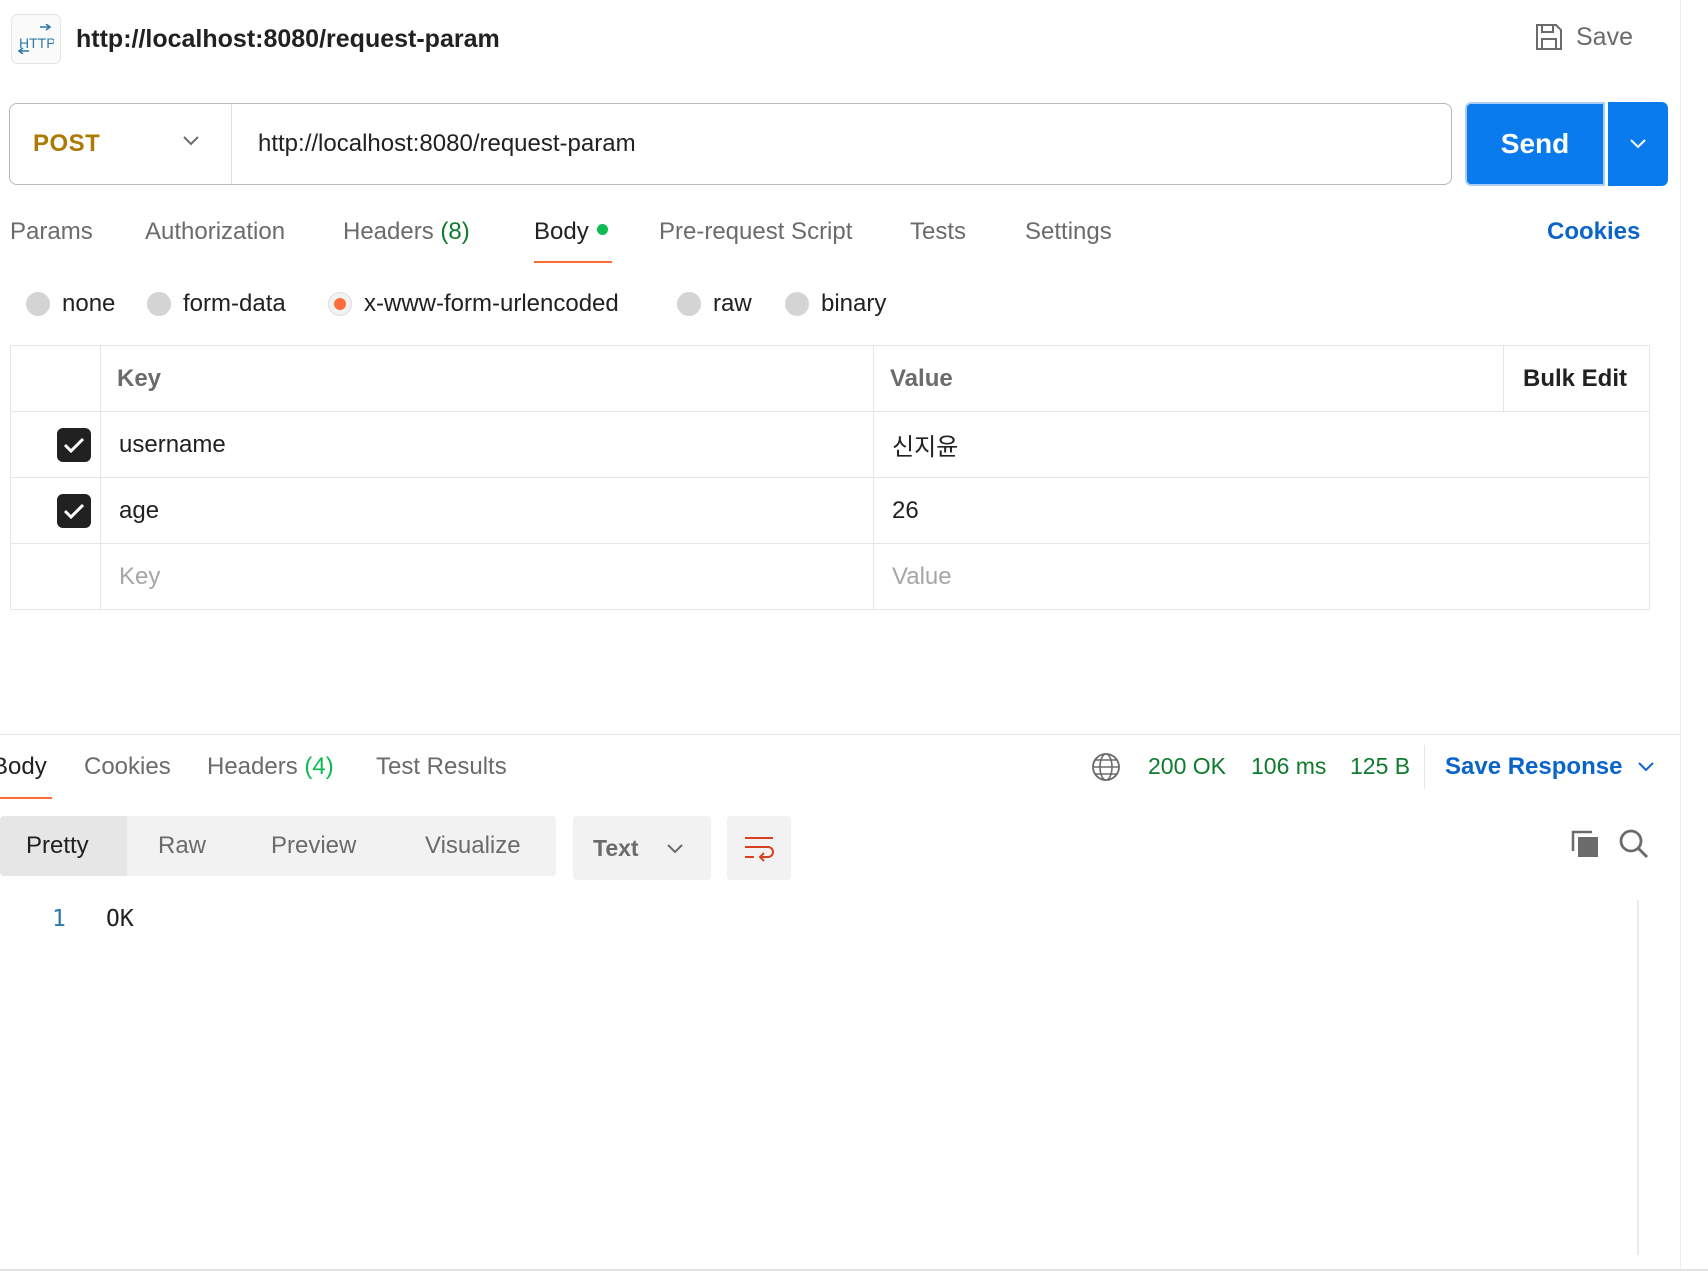  Describe the element at coordinates (938, 232) in the screenshot. I see `tab-tests: Tests` at that location.